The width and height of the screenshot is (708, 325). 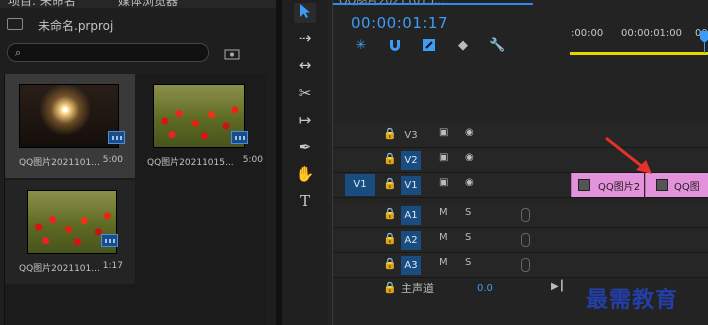 What do you see at coordinates (485, 288) in the screenshot?
I see `master-volume-value: 0.0` at bounding box center [485, 288].